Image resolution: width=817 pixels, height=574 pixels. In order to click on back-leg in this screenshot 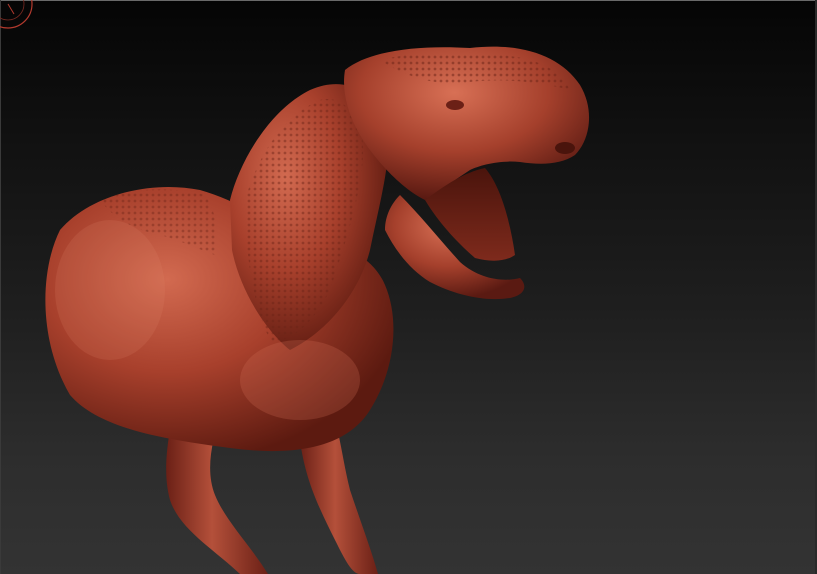, I will do `click(339, 503)`.